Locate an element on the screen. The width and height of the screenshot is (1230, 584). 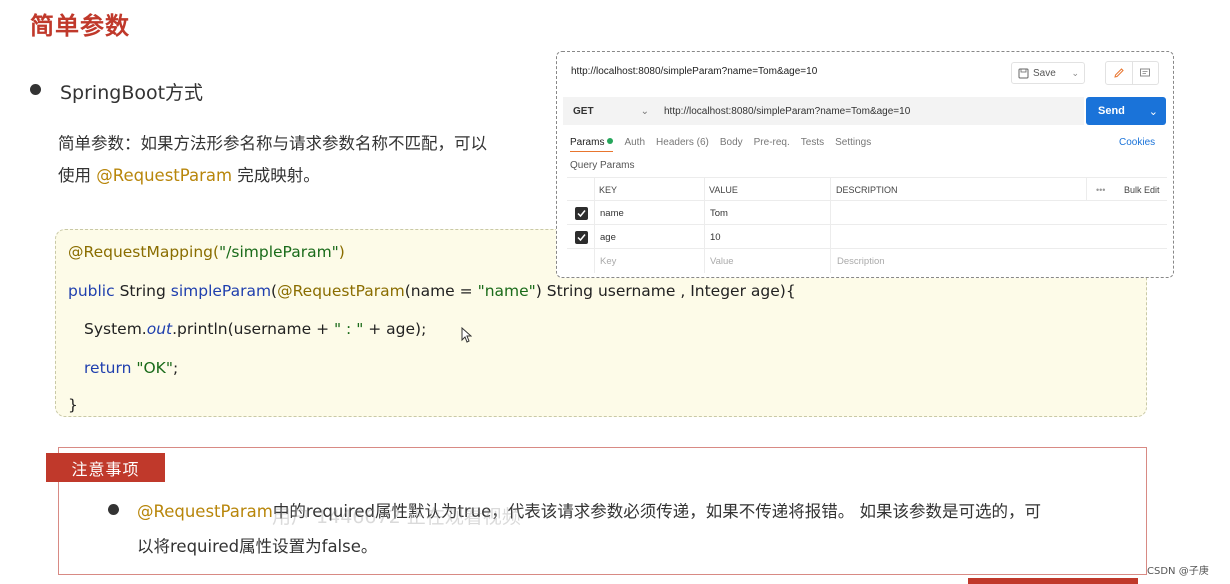
status-dot-icon is located at coordinates (610, 141).